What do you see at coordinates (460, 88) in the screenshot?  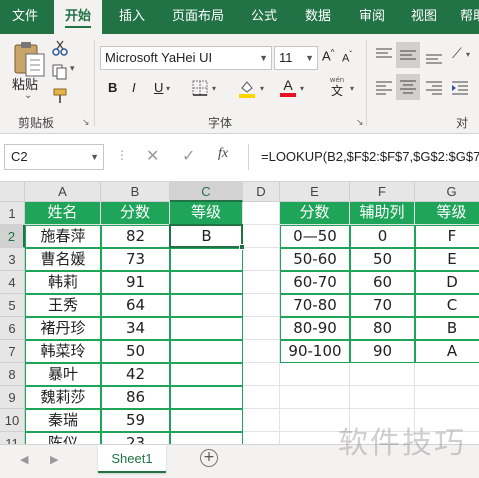 I see `indent-icon` at bounding box center [460, 88].